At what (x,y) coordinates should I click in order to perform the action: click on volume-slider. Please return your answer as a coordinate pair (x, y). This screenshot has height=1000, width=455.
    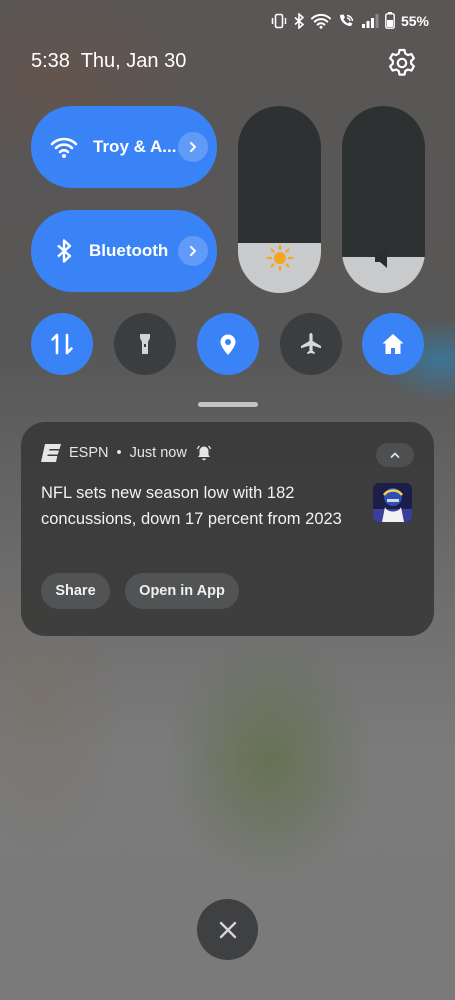
    Looking at the image, I should click on (383, 199).